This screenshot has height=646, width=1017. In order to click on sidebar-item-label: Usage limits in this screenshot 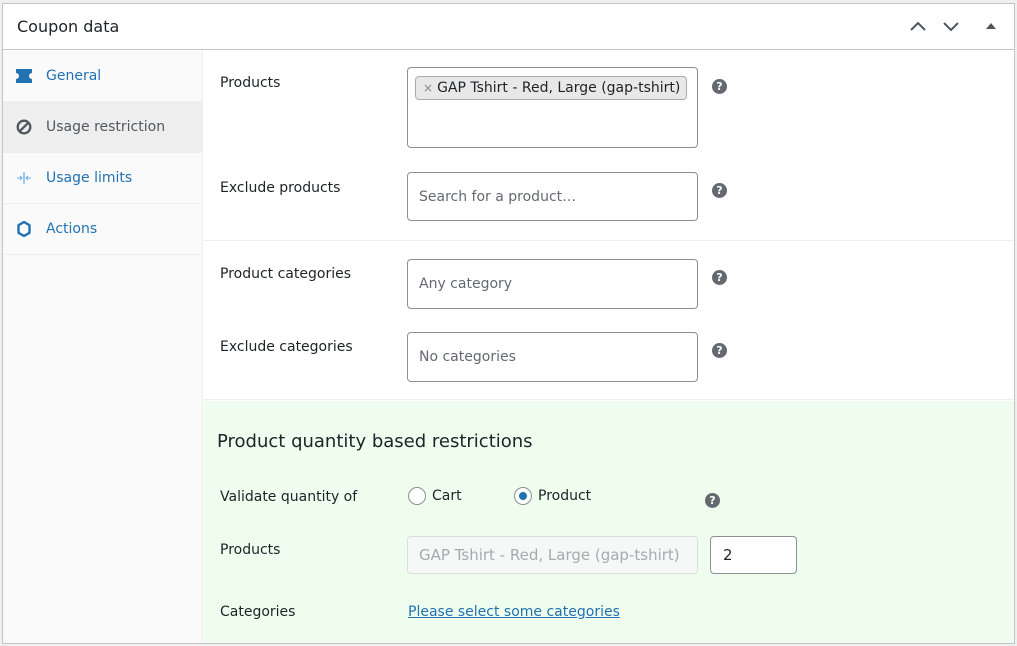, I will do `click(89, 178)`.